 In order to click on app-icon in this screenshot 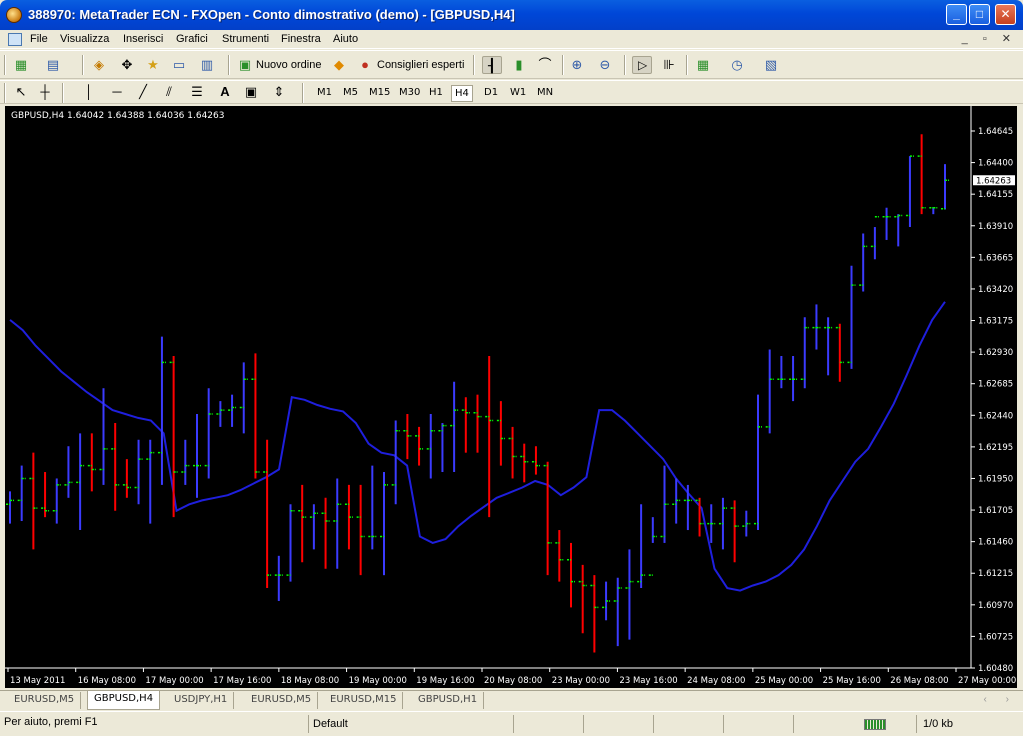, I will do `click(14, 15)`.